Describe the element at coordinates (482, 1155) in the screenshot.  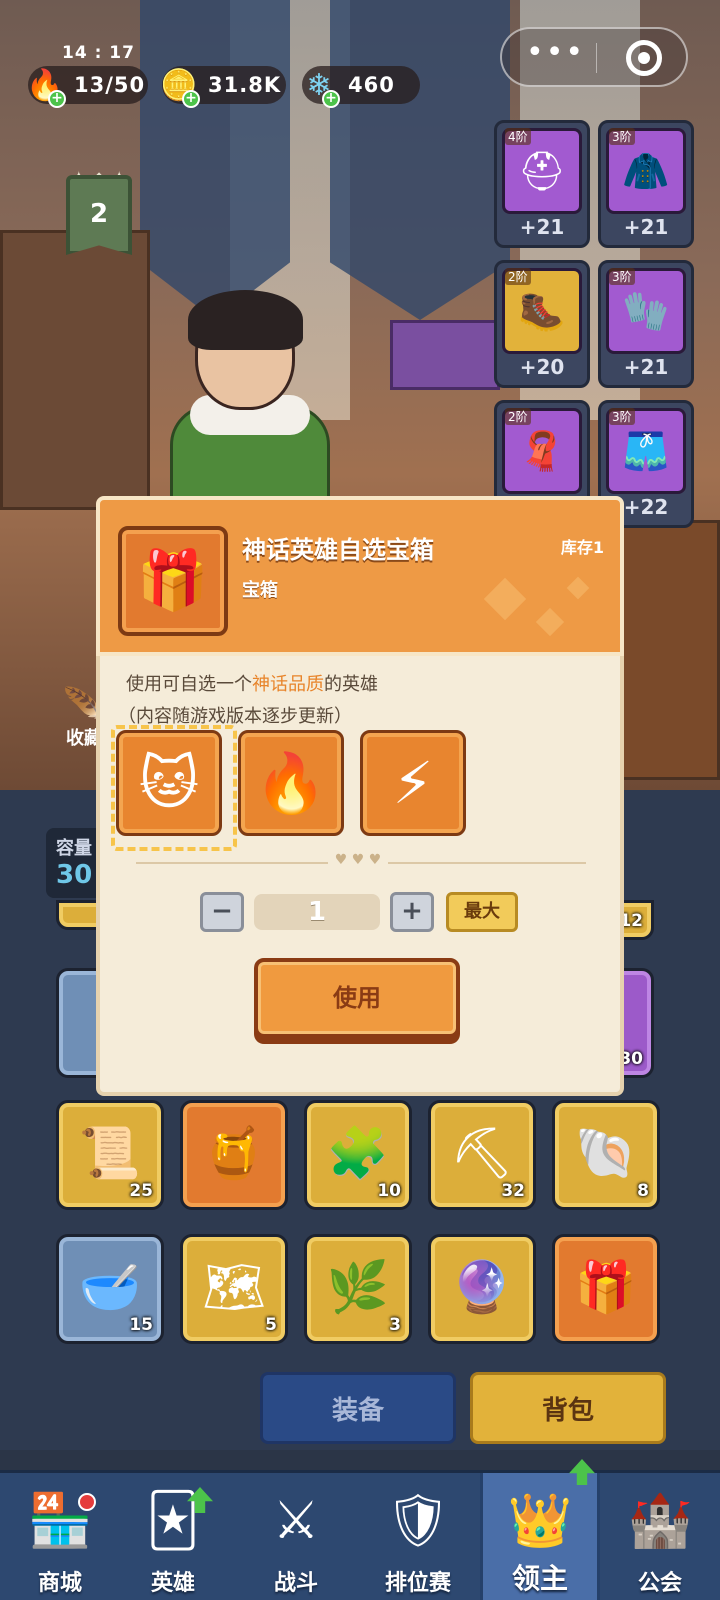
I see `inventory-item-pickaxe: ⛏ 32` at that location.